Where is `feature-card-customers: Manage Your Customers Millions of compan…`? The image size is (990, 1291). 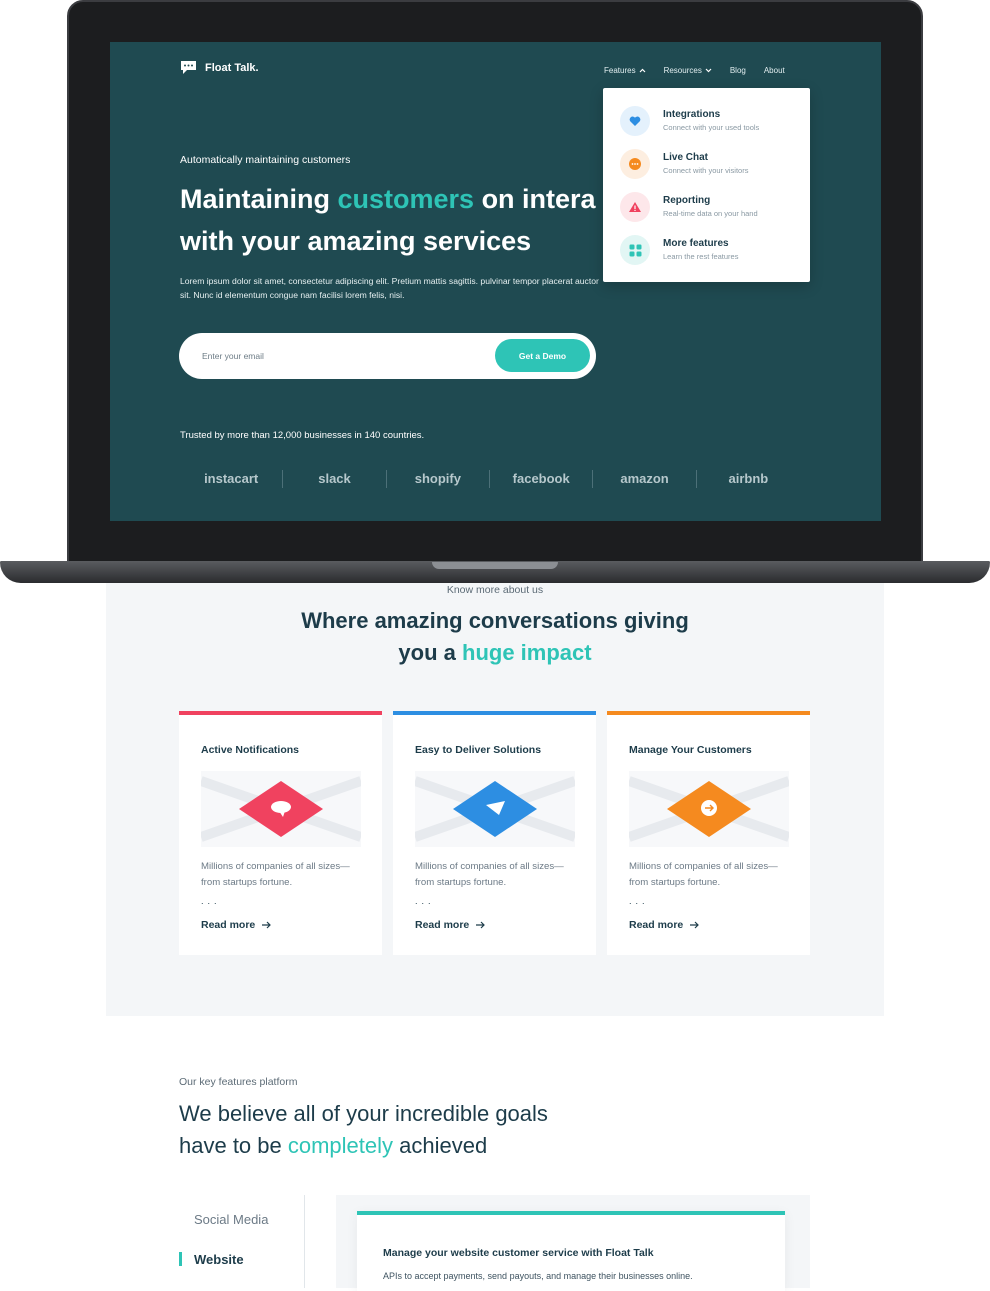
feature-card-customers: Manage Your Customers Millions of compan… is located at coordinates (708, 833).